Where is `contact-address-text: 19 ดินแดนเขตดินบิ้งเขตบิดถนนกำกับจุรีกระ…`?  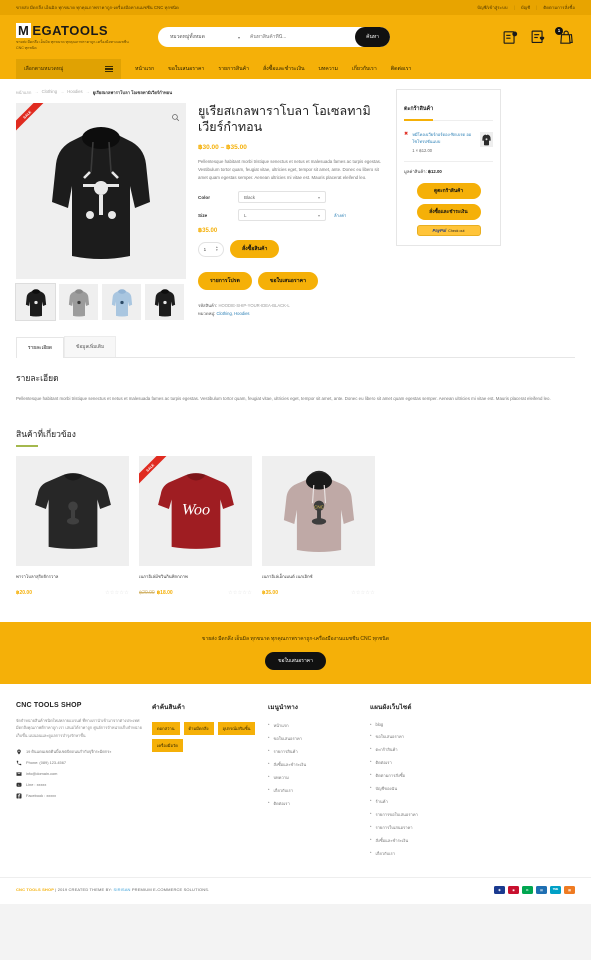
contact-address-text: 19 ดินแดนเขตดินบิ้งเขตบิดถนนกำกับจุรีกระ… is located at coordinates (69, 751).